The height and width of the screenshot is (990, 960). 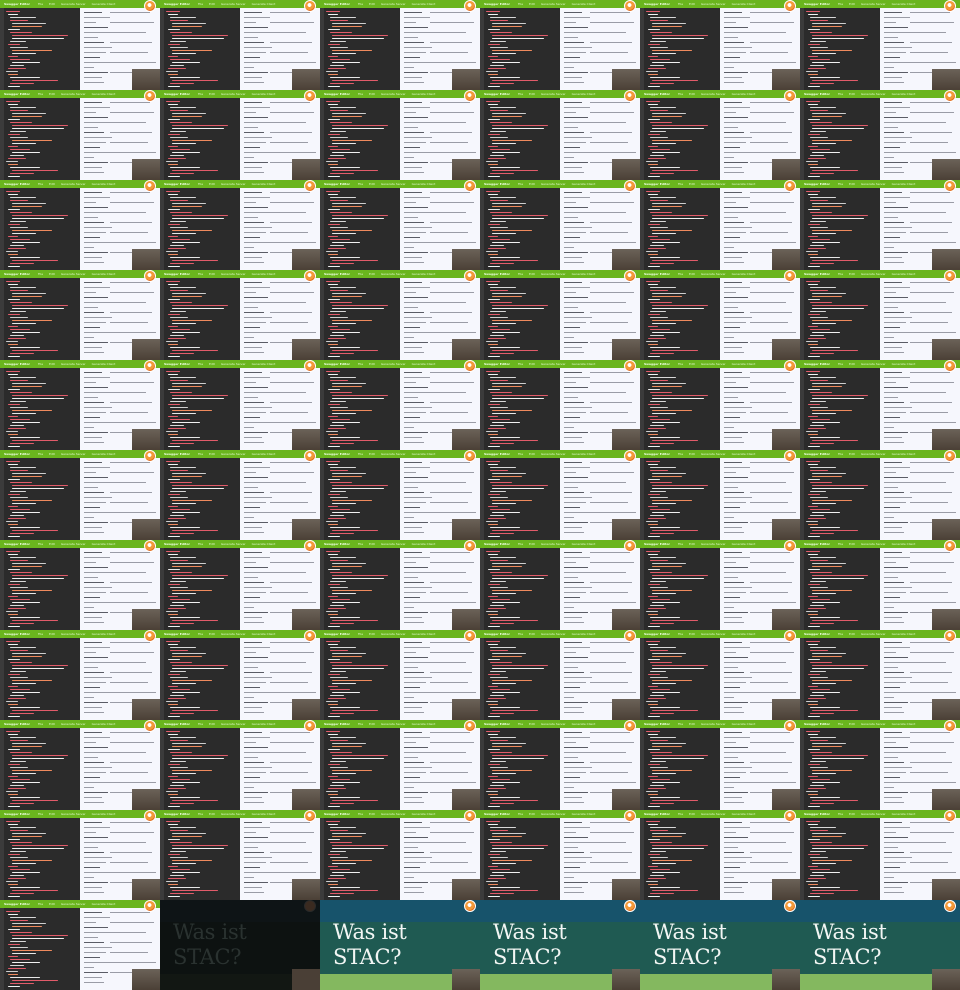 What do you see at coordinates (41, 814) in the screenshot?
I see `menu-item: File` at bounding box center [41, 814].